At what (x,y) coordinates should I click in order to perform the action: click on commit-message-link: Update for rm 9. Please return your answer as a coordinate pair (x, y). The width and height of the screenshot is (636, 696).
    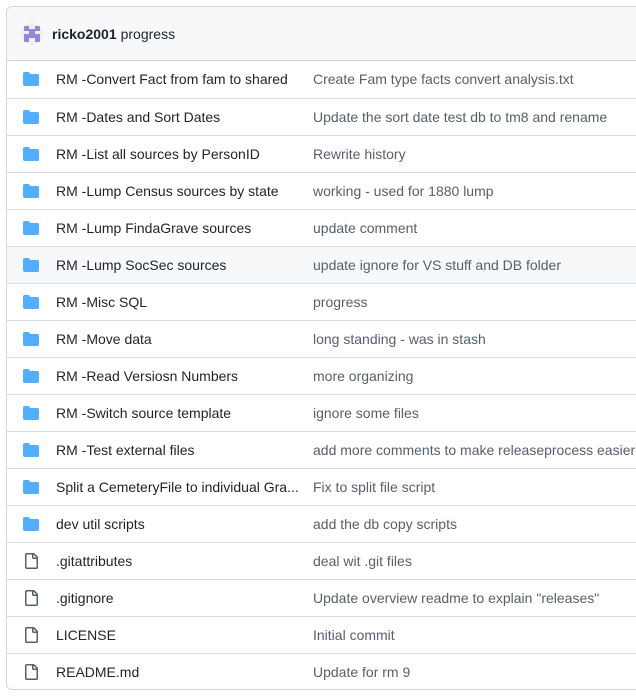
    Looking at the image, I should click on (361, 672).